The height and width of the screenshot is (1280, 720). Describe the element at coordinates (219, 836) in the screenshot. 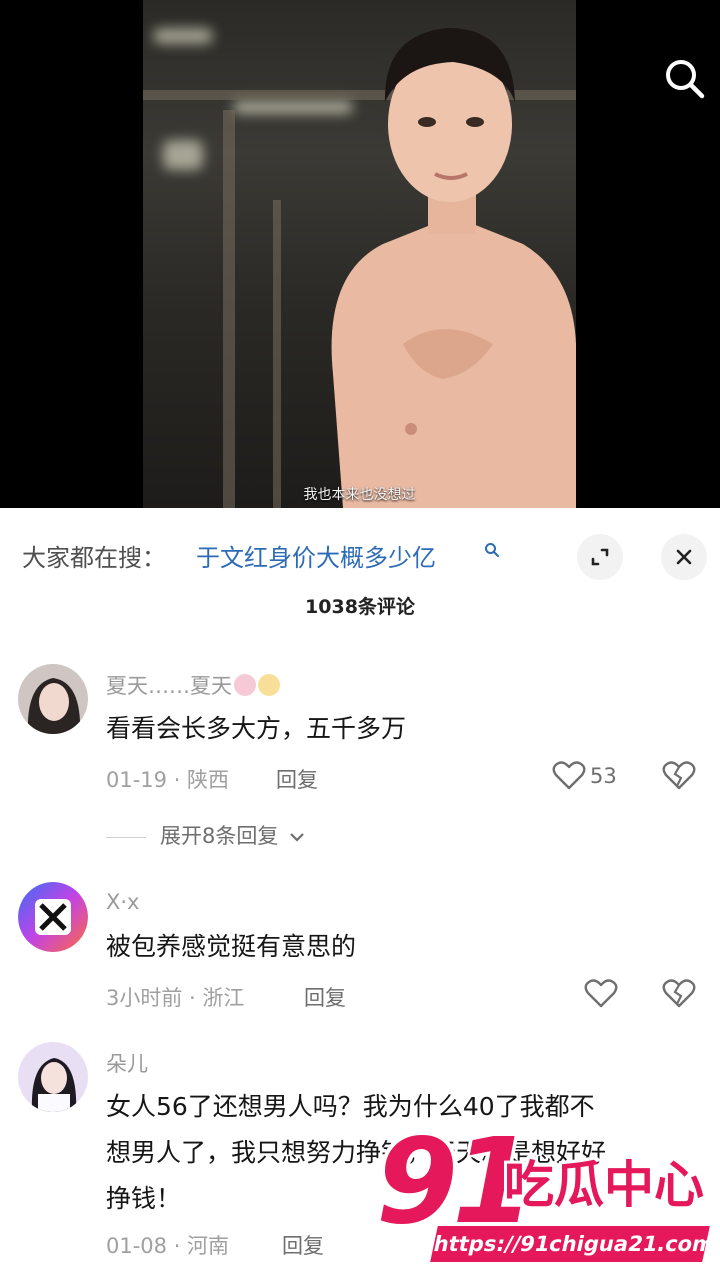

I see `expand-replies-label: 展开8条回复` at that location.